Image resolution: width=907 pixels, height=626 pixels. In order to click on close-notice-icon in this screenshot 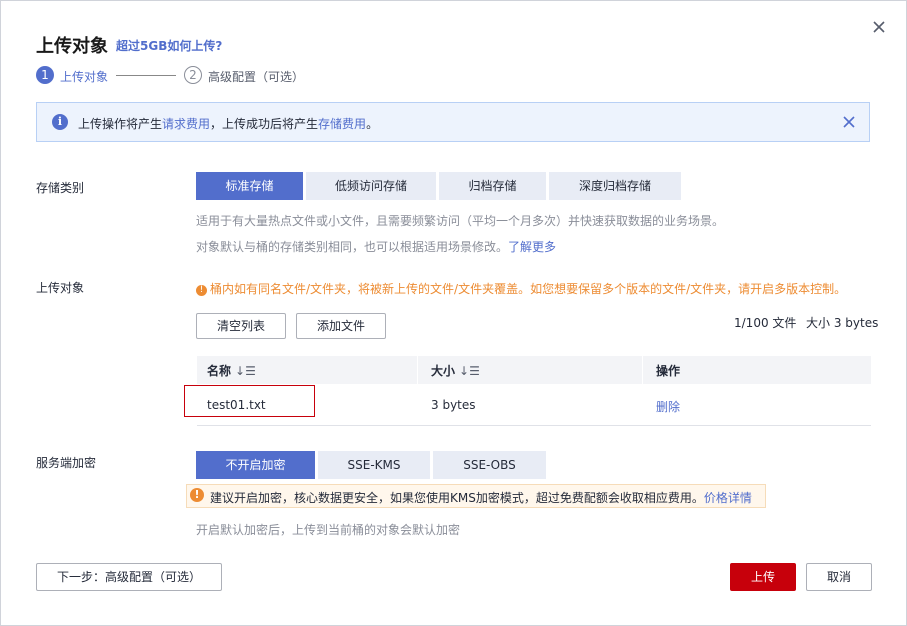, I will do `click(849, 122)`.